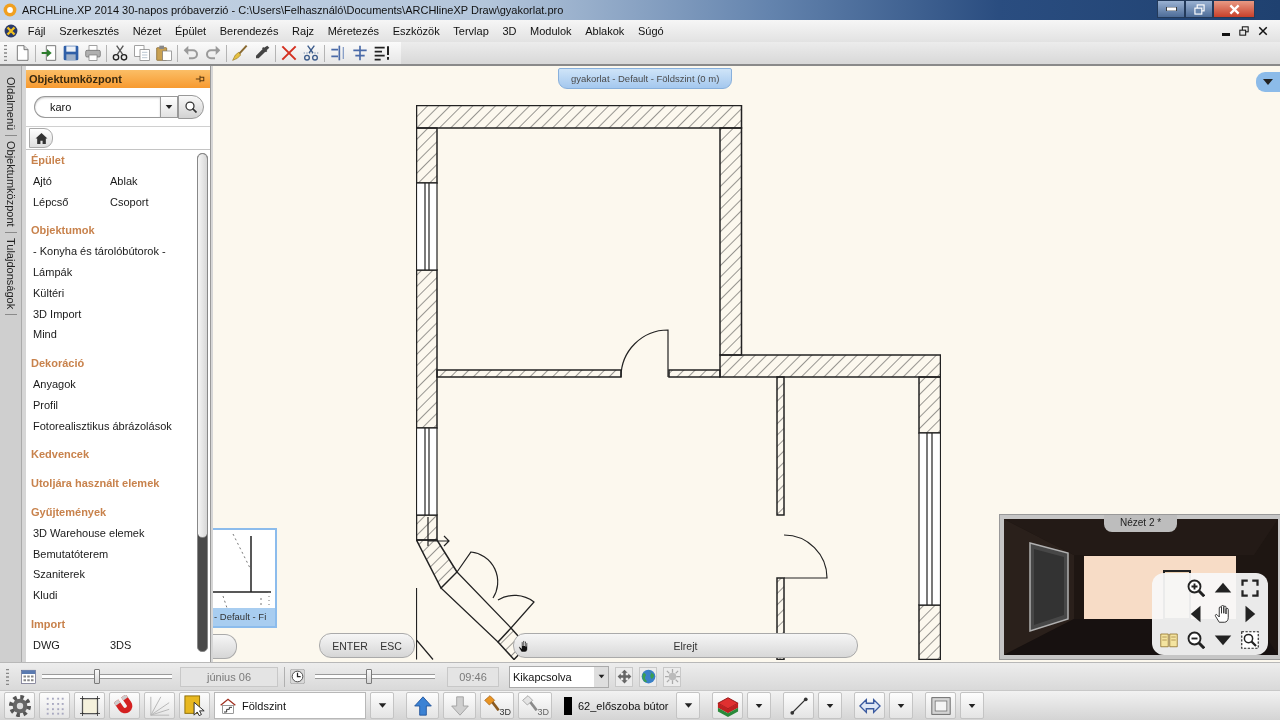 The height and width of the screenshot is (720, 1280). I want to click on frame-style-button, so click(940, 705).